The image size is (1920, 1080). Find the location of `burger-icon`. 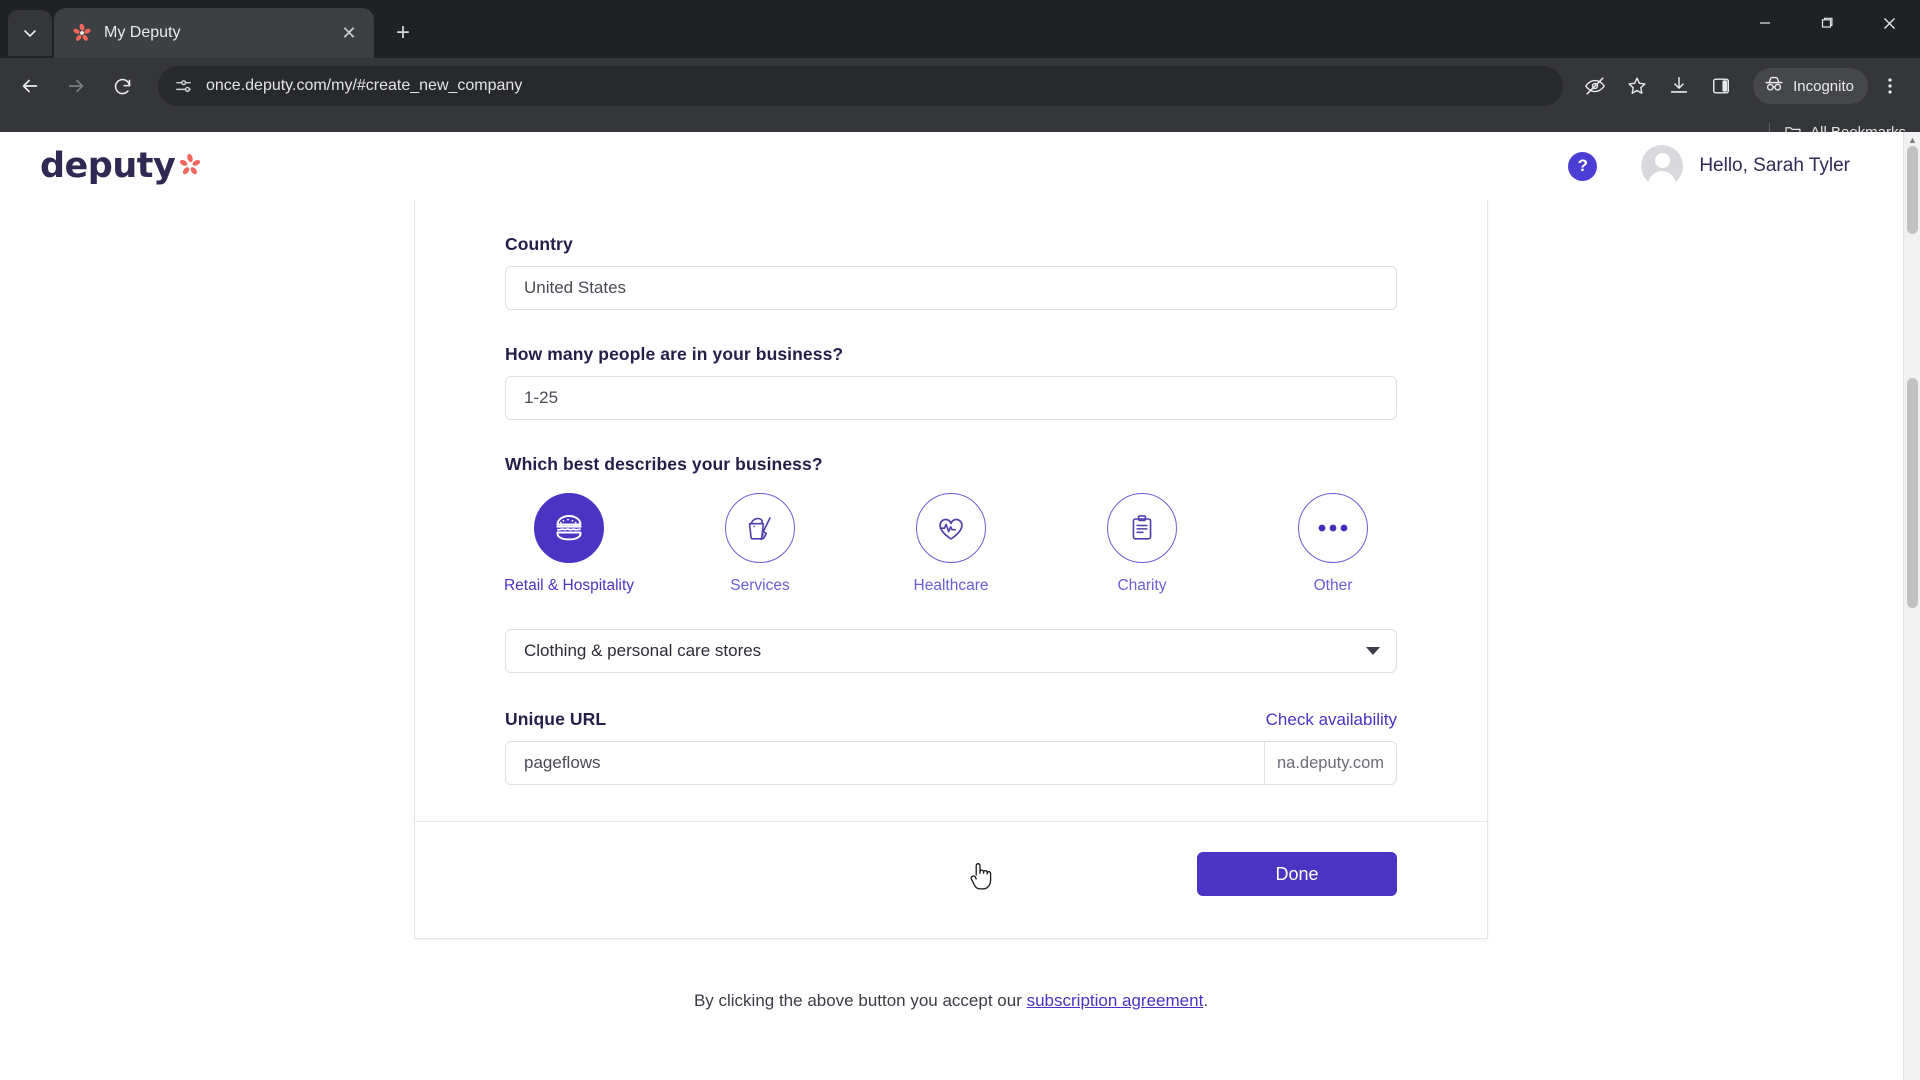

burger-icon is located at coordinates (569, 528).